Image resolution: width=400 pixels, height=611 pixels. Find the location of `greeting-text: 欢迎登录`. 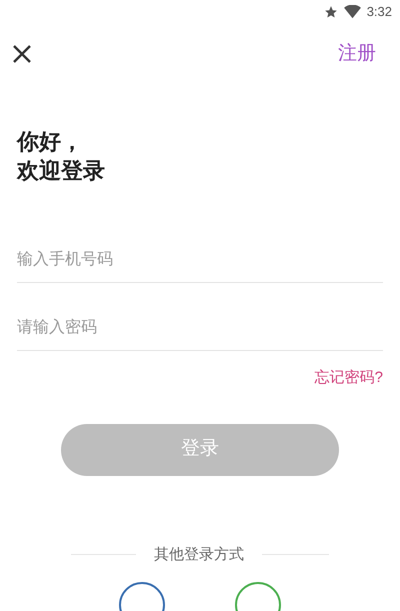

greeting-text: 欢迎登录 is located at coordinates (61, 171).